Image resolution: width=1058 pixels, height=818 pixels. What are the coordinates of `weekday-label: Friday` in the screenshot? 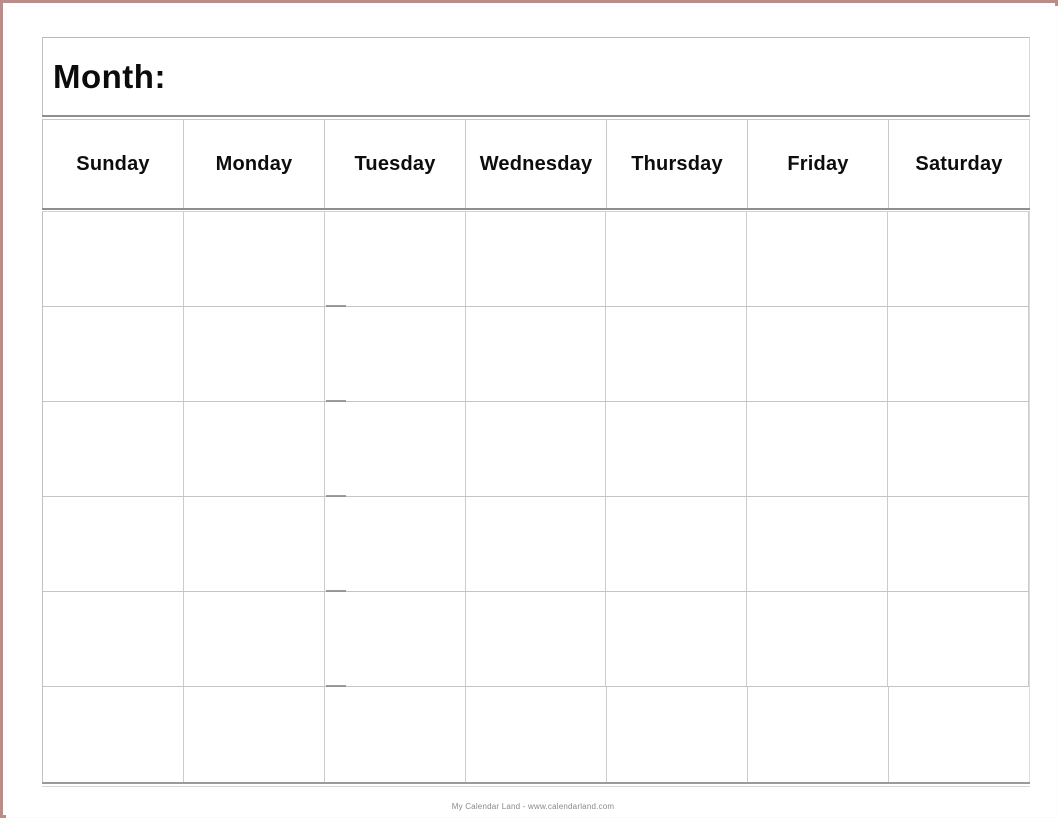 It's located at (818, 163).